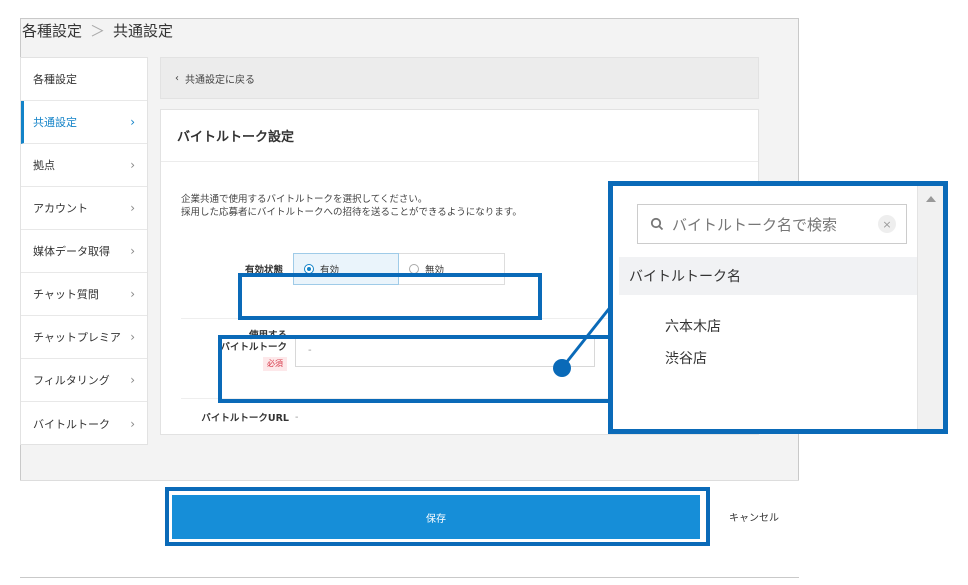 This screenshot has height=585, width=968. I want to click on sidebar-item-label: バイトルトーク, so click(71, 424).